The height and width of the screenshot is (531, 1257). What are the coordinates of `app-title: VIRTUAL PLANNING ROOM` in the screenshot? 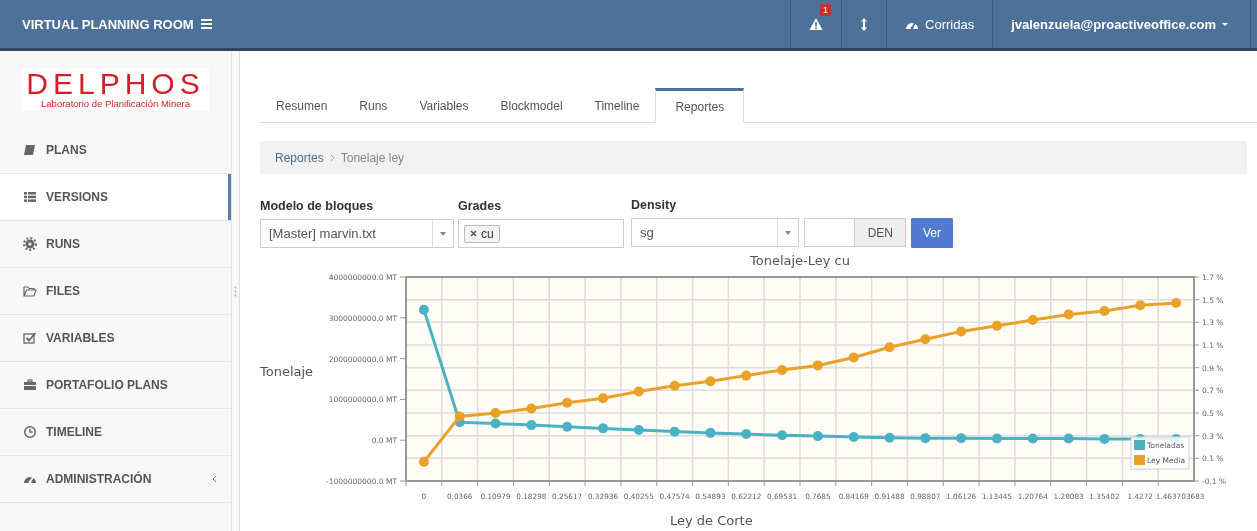 It's located at (108, 24).